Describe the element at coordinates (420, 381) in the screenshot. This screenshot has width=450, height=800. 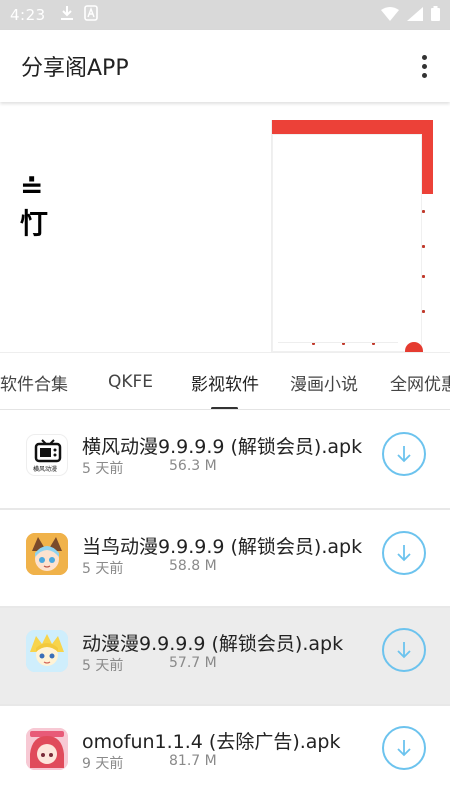
I see `tab-deals: 全网优惠` at that location.